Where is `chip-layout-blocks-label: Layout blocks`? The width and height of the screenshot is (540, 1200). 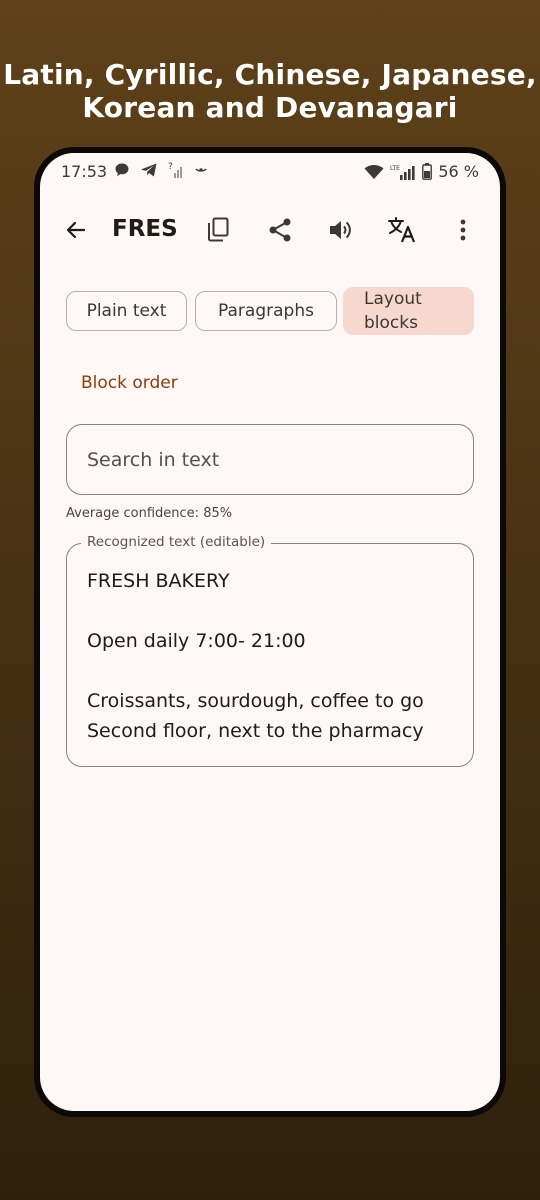
chip-layout-blocks-label: Layout blocks is located at coordinates (393, 311).